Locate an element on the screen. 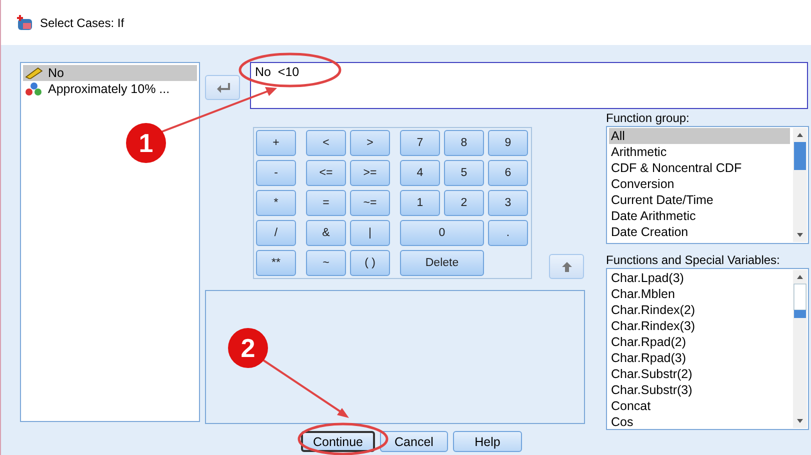 This screenshot has height=455, width=811. list-item: Current Date/Time is located at coordinates (699, 200).